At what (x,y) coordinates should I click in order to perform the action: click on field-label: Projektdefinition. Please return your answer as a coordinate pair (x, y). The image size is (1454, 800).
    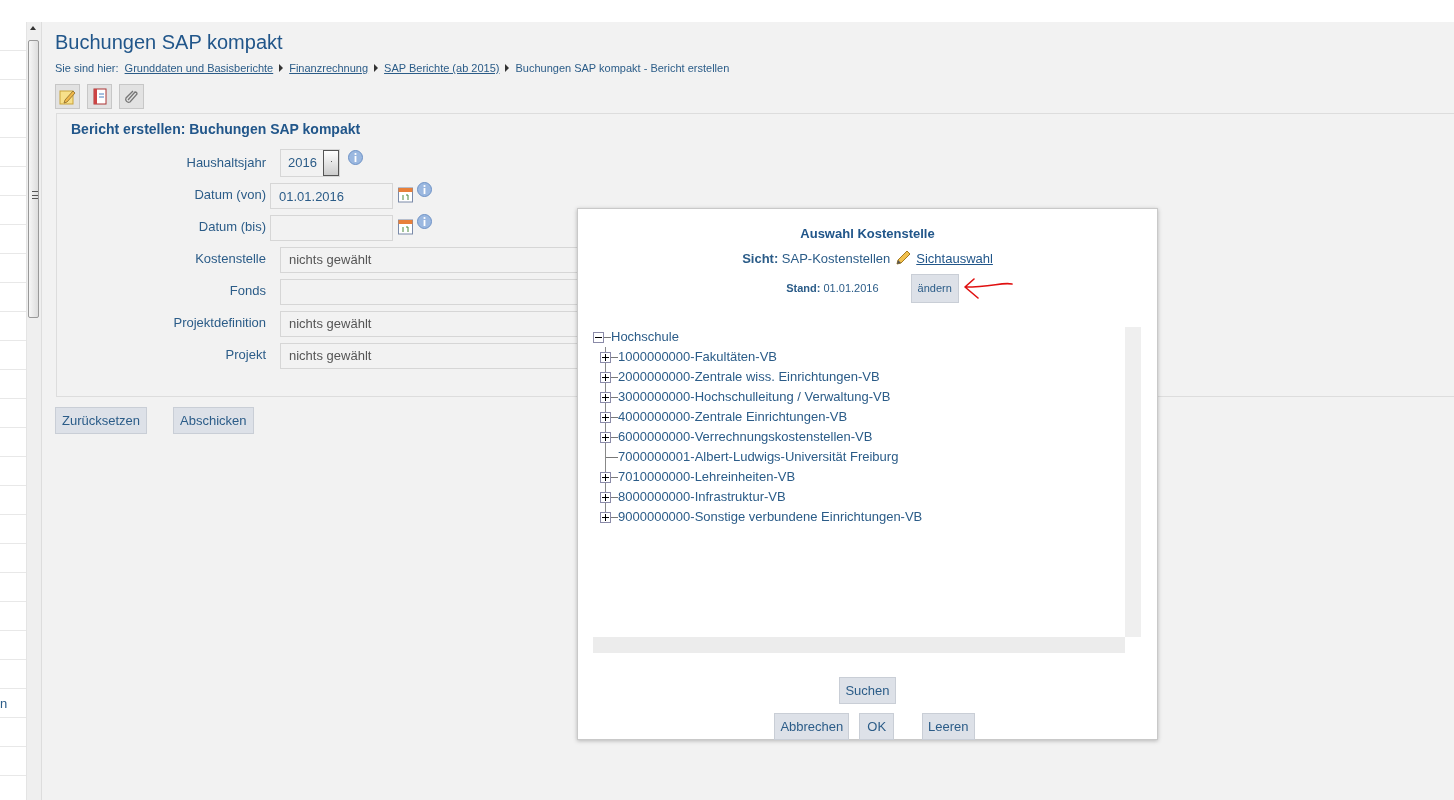
    Looking at the image, I should click on (219, 323).